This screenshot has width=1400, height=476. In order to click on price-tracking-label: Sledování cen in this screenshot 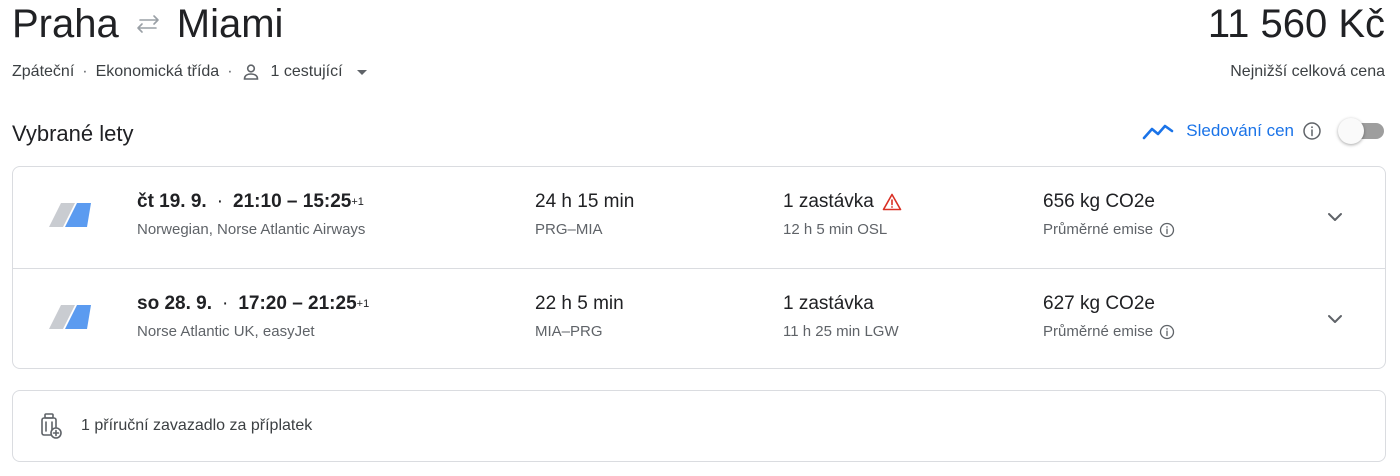, I will do `click(1240, 131)`.